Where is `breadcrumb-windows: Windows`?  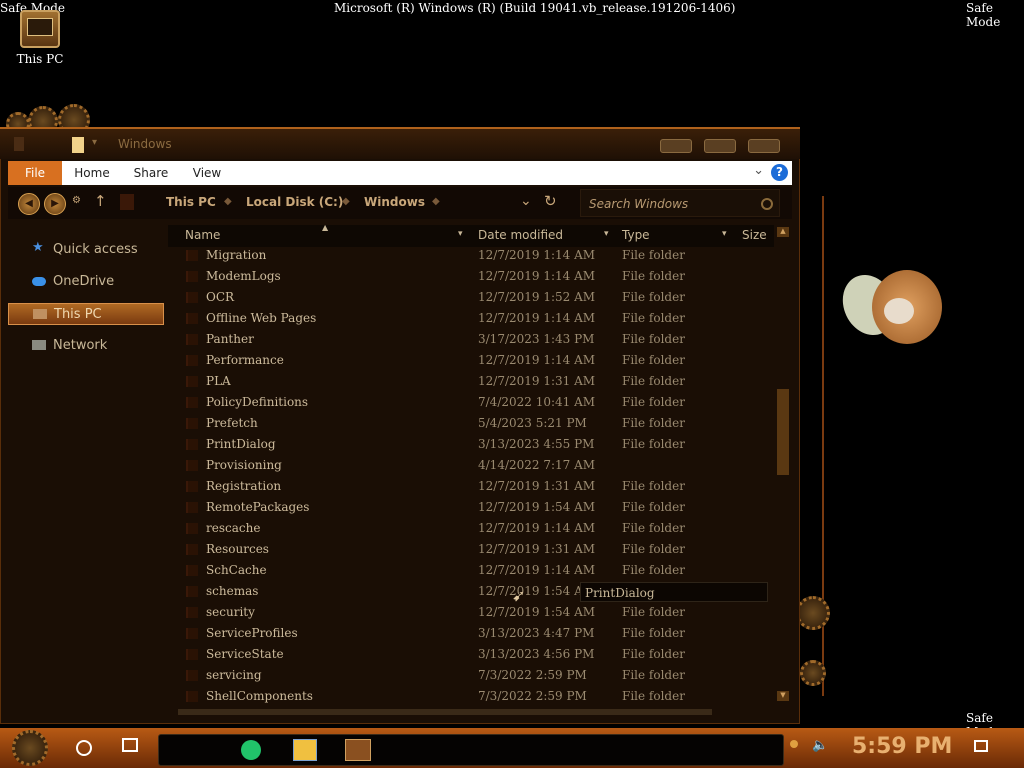 breadcrumb-windows: Windows is located at coordinates (394, 202).